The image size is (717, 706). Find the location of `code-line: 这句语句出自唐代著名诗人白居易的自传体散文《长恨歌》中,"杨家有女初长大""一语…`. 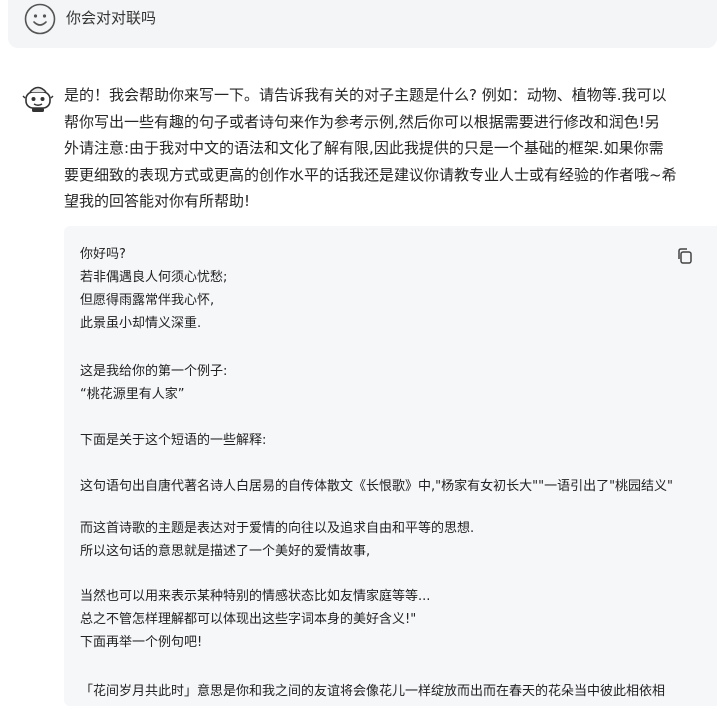

code-line: 这句语句出自唐代著名诗人白居易的自传体散文《长恨歌》中,"杨家有女初长大""一语… is located at coordinates (377, 486).